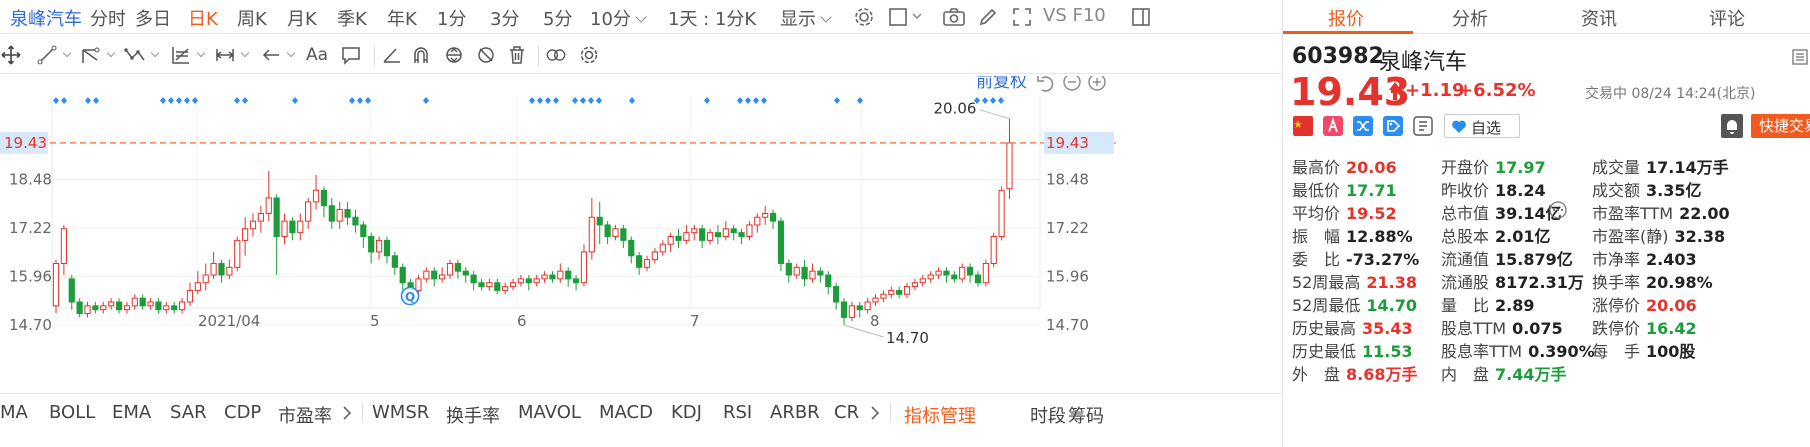  I want to click on pen-icon, so click(988, 19).